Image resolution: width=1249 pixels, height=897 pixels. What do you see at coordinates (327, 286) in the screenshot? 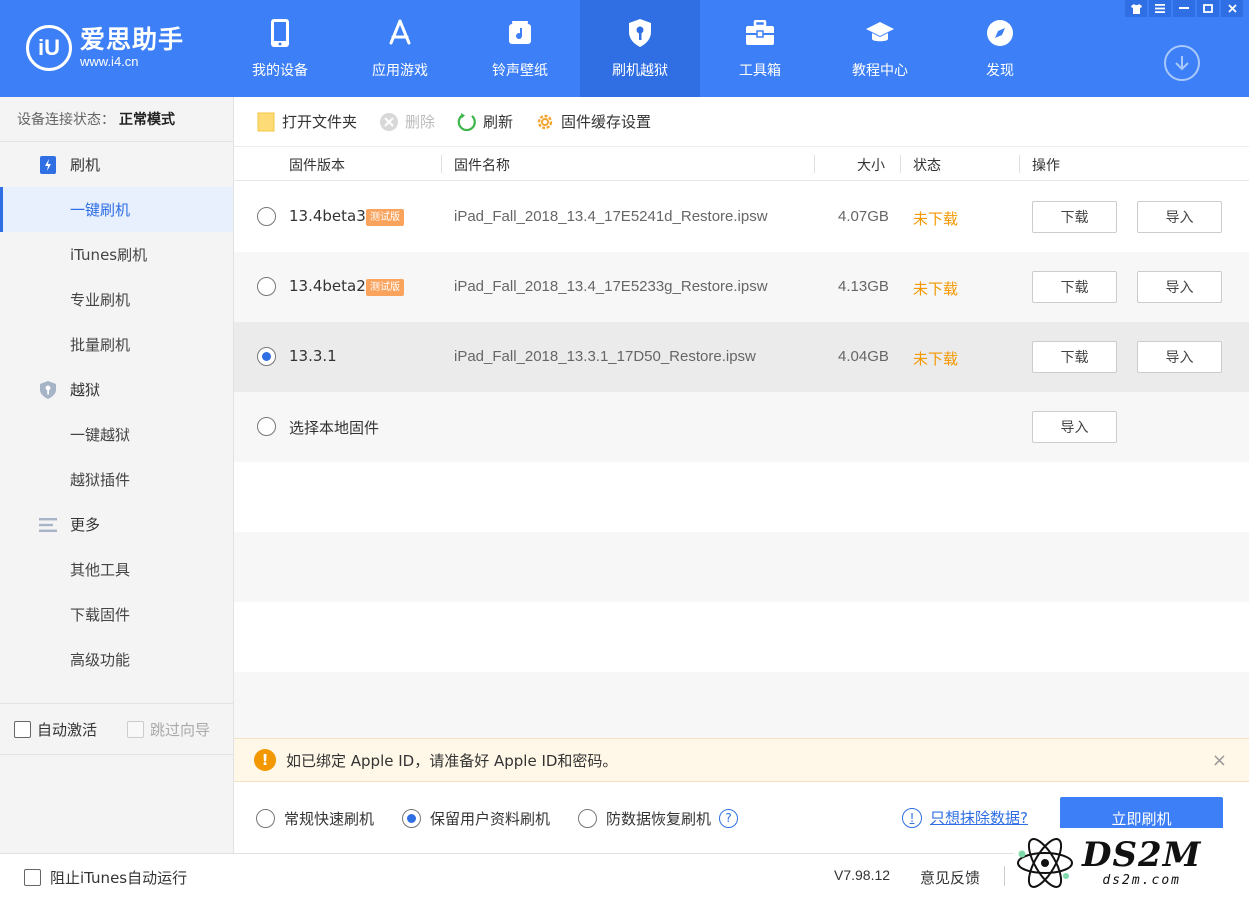
I see `firmware-version: 13.4beta2` at bounding box center [327, 286].